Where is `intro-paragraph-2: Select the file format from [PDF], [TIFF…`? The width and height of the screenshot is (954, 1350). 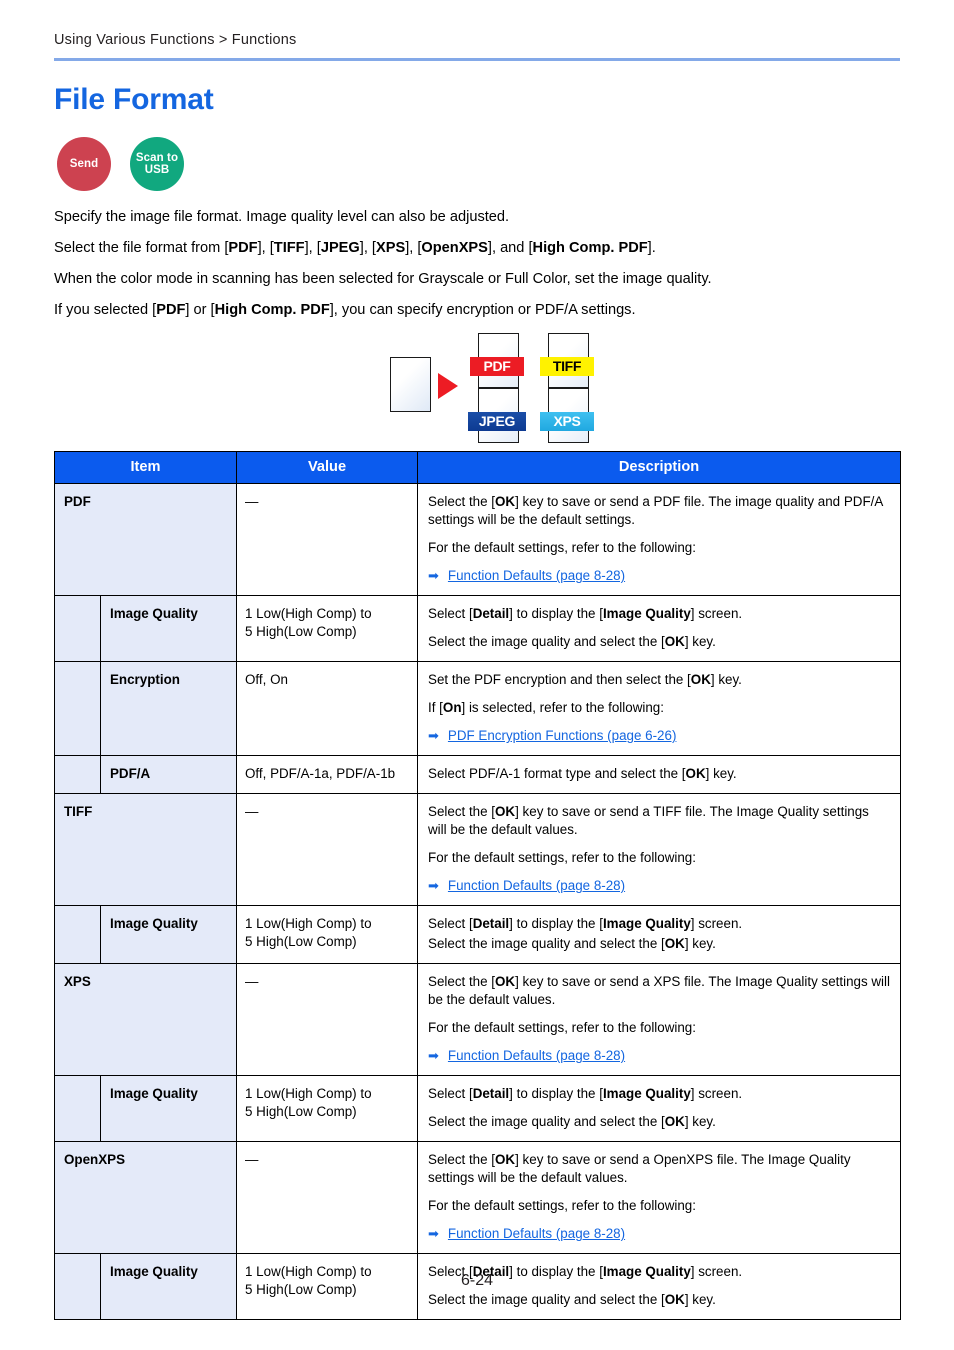
intro-paragraph-2: Select the file format from [PDF], [TIFF… is located at coordinates (355, 248).